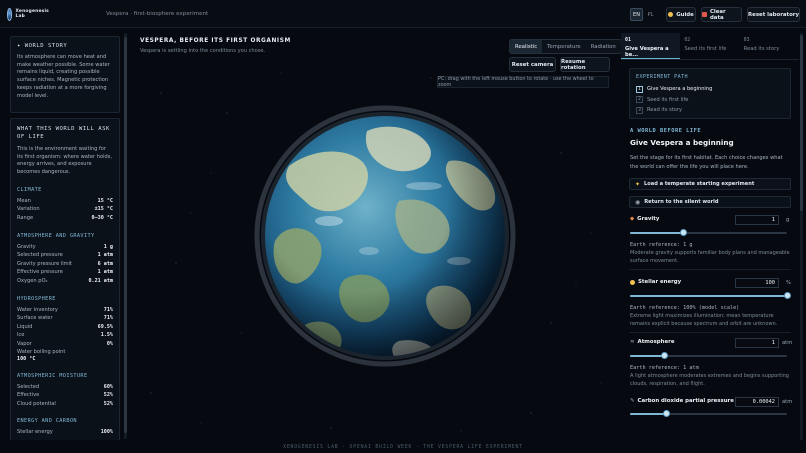 This screenshot has width=806, height=453. I want to click on atmosphere-label-text: Atmosphere, so click(656, 342).